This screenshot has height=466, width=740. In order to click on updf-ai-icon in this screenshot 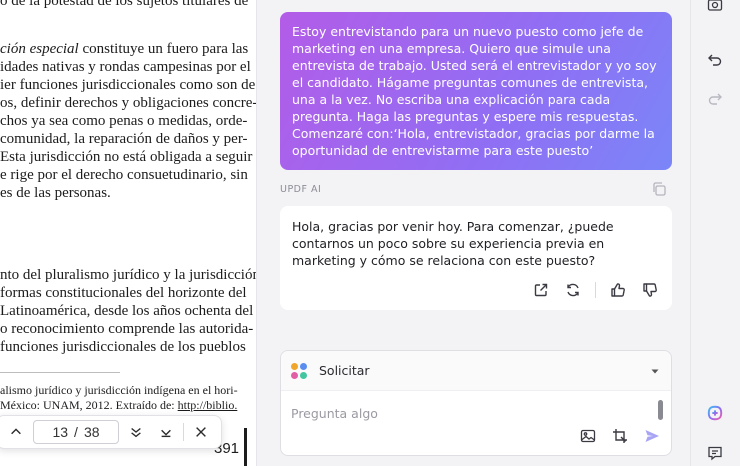, I will do `click(715, 413)`.